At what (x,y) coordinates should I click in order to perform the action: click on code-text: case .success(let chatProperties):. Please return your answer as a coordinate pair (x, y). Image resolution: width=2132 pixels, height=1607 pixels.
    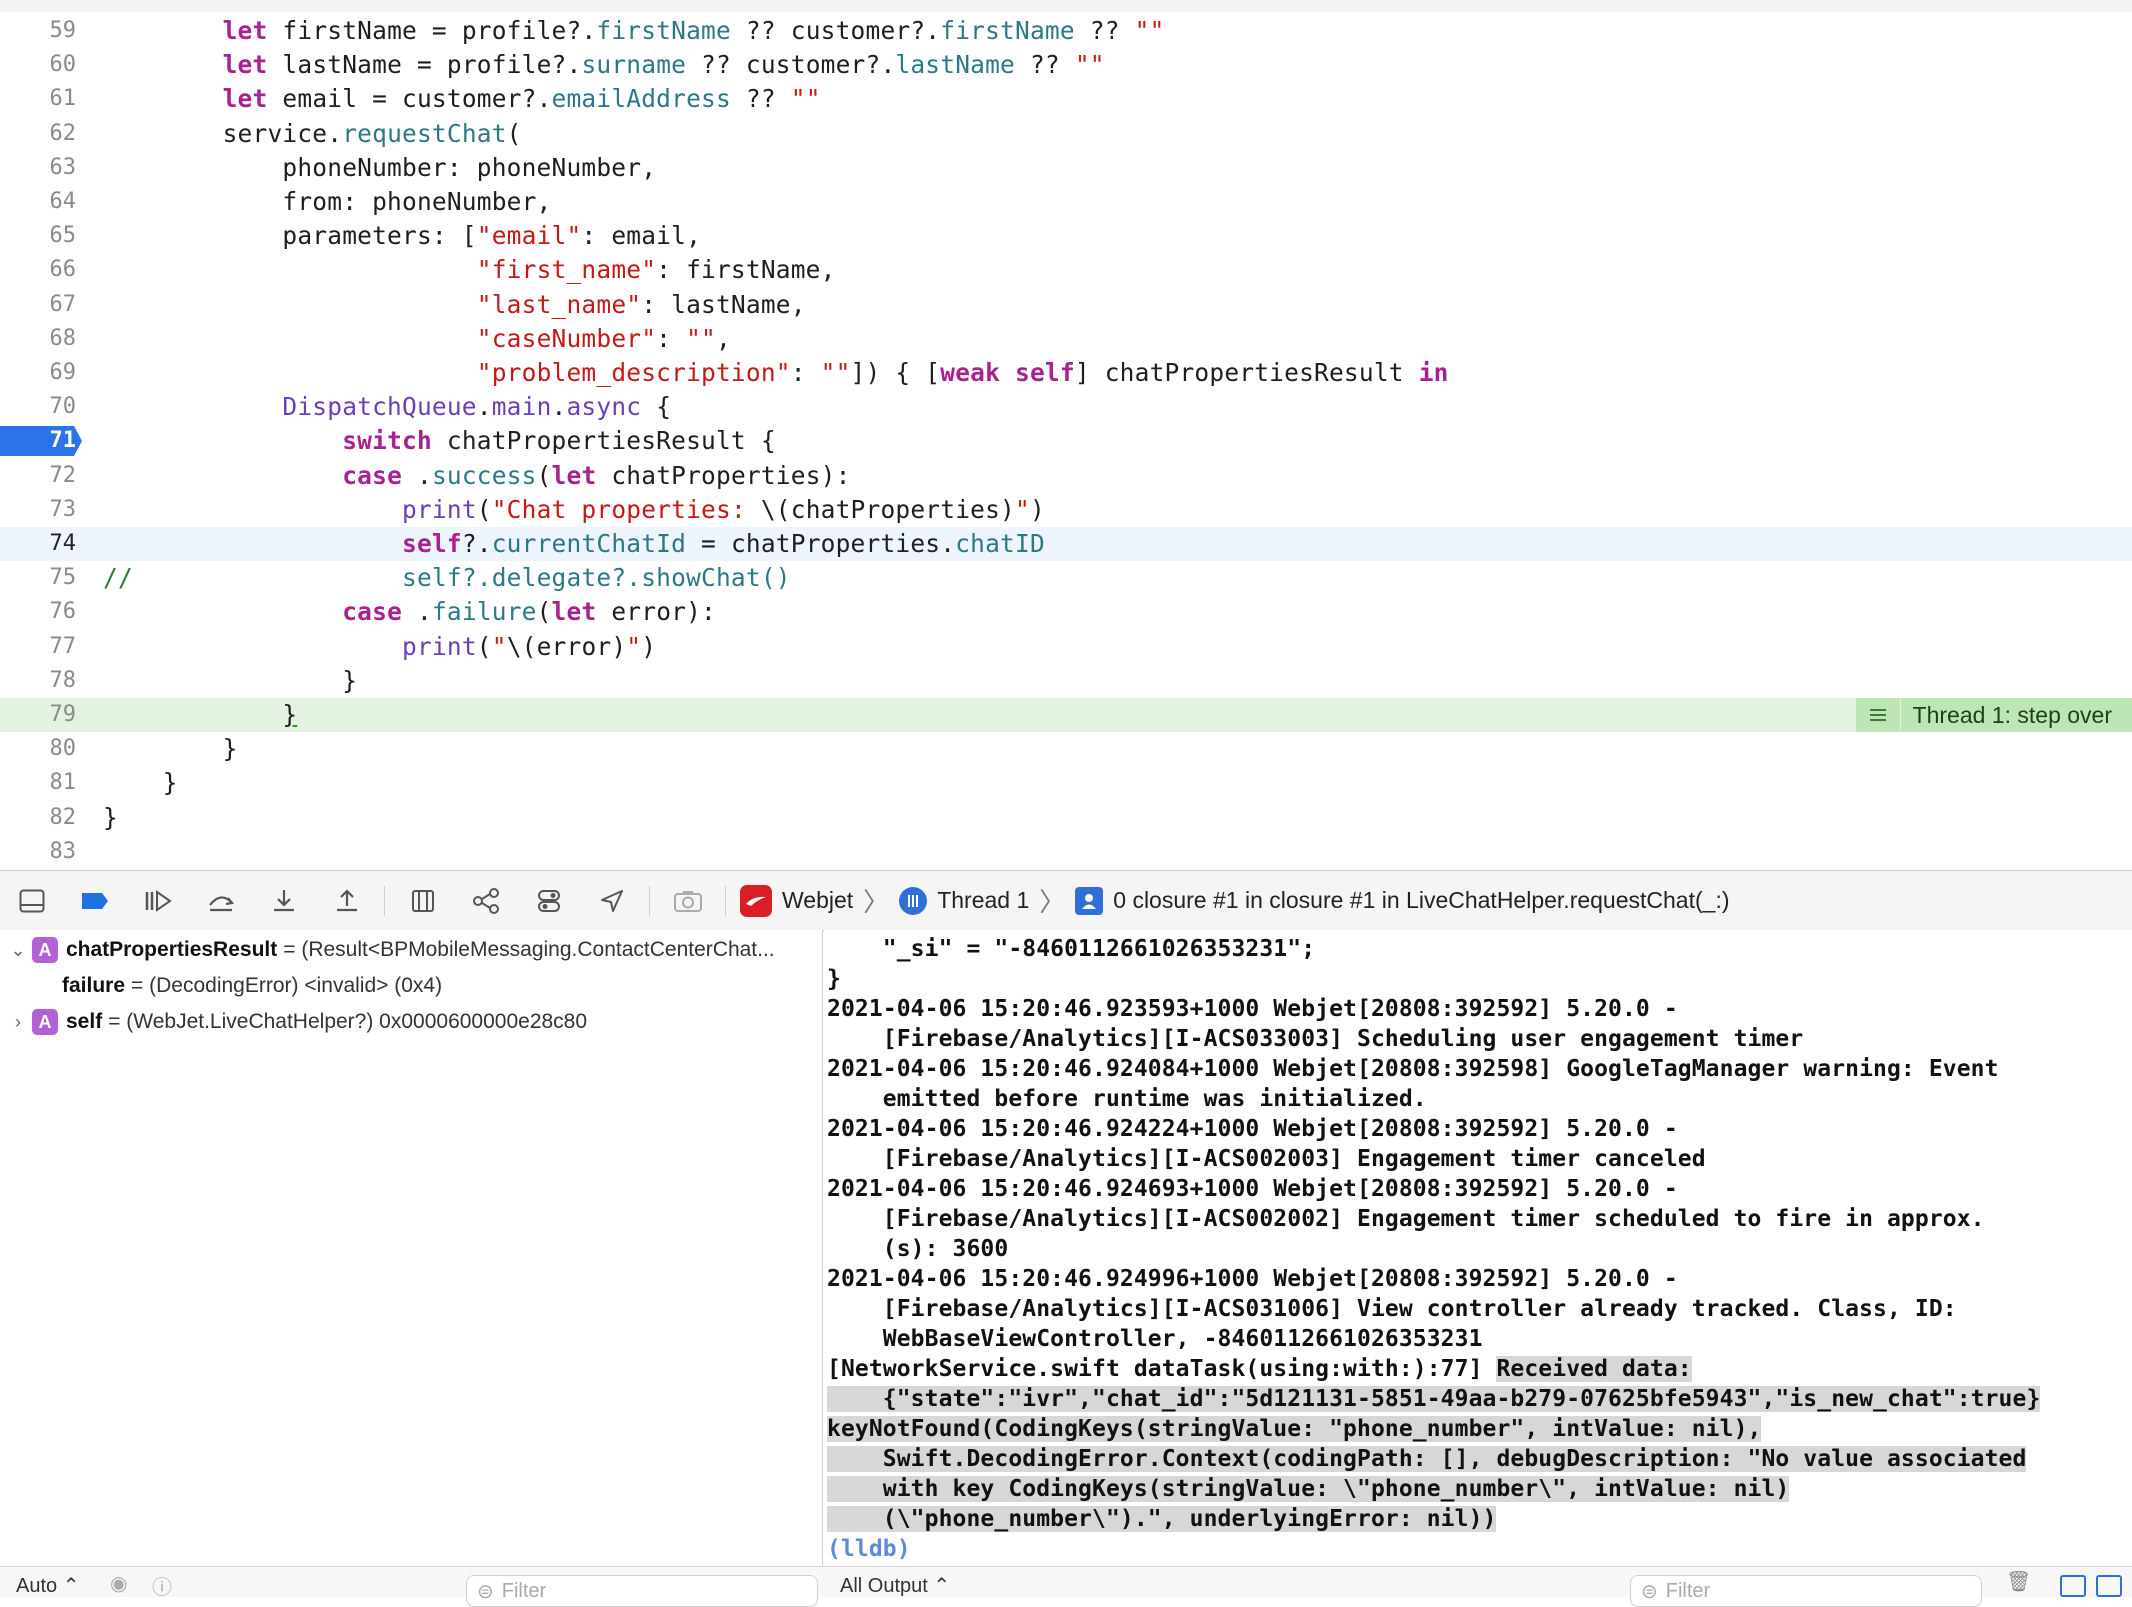
    Looking at the image, I should click on (596, 475).